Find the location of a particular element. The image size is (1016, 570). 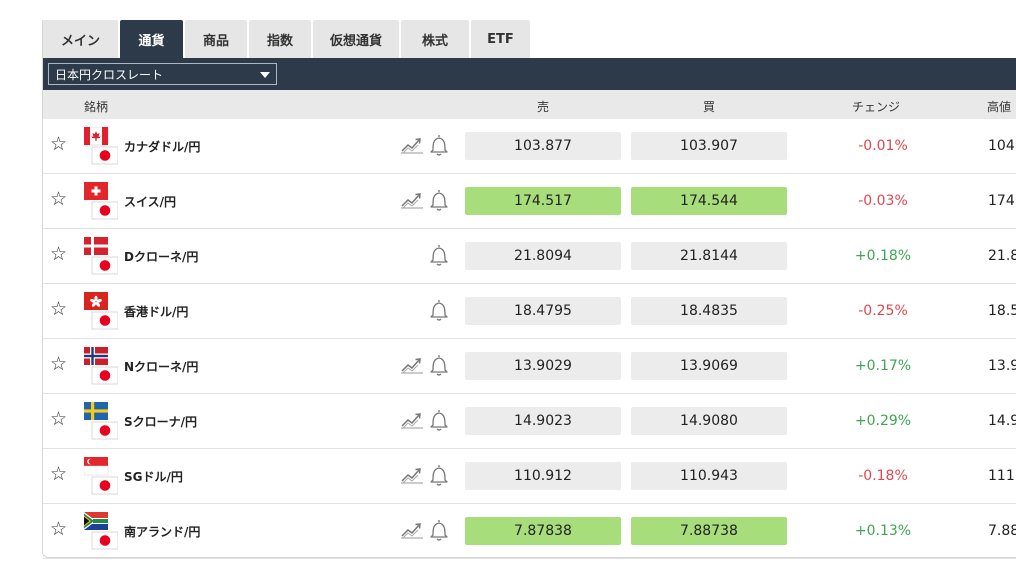

buy-price: 103.907 is located at coordinates (709, 146).